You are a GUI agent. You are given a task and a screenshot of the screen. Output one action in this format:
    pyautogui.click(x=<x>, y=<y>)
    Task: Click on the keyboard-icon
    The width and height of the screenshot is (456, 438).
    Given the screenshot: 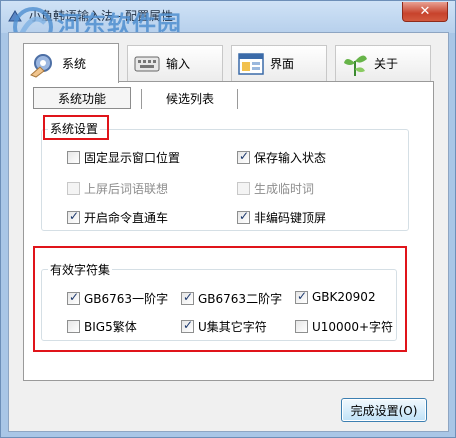 What is the action you would take?
    pyautogui.click(x=147, y=63)
    